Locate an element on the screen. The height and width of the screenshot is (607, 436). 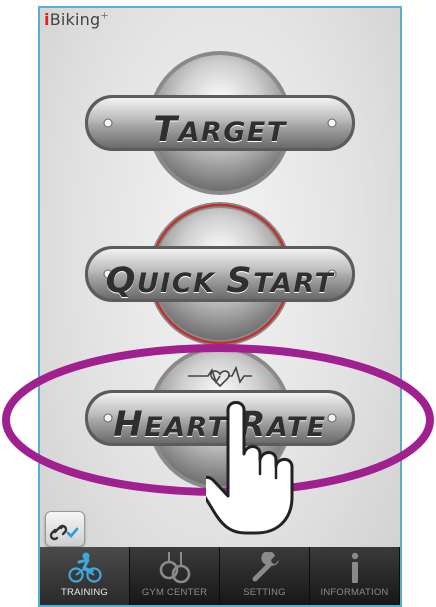
link-icon is located at coordinates (64, 532).